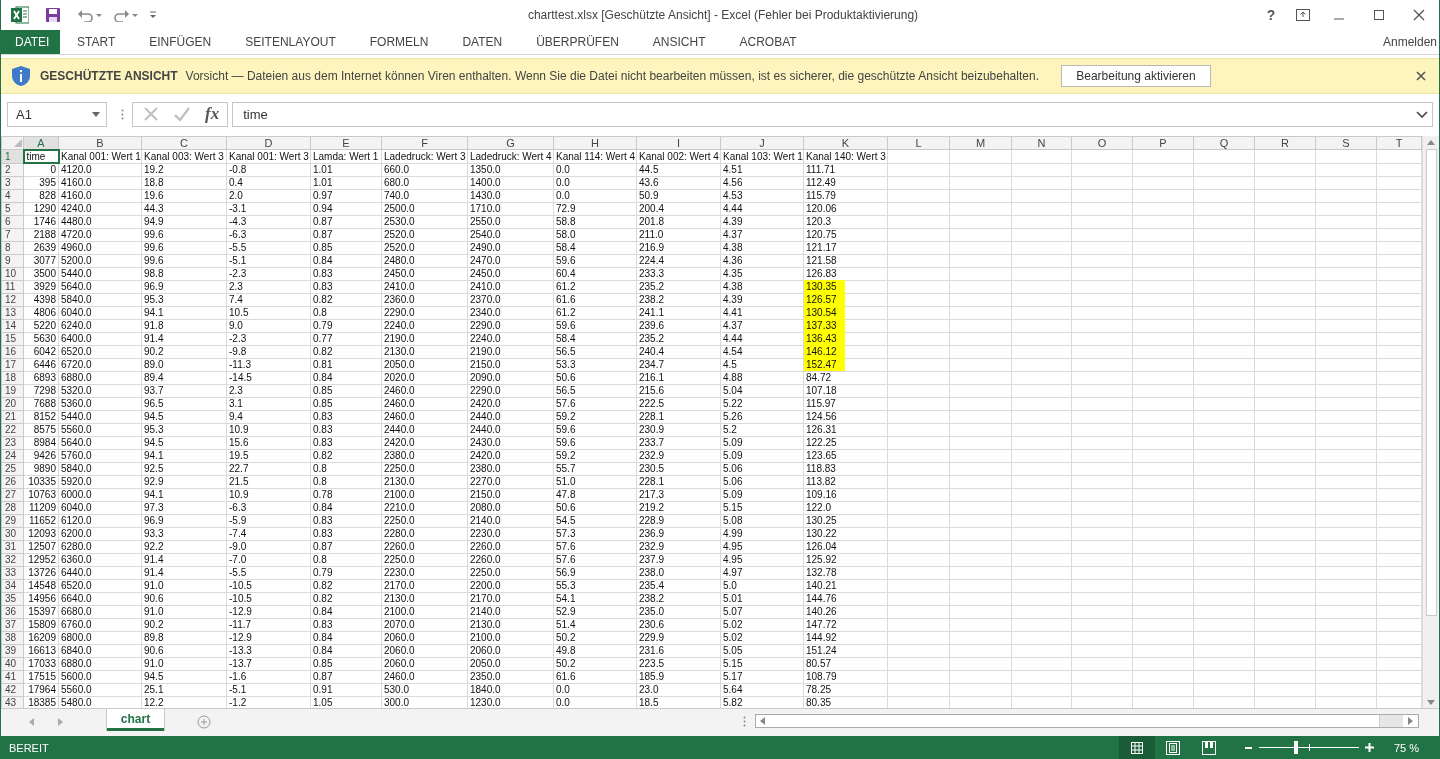 The height and width of the screenshot is (759, 1440). I want to click on table-cell: 9.0, so click(268, 326).